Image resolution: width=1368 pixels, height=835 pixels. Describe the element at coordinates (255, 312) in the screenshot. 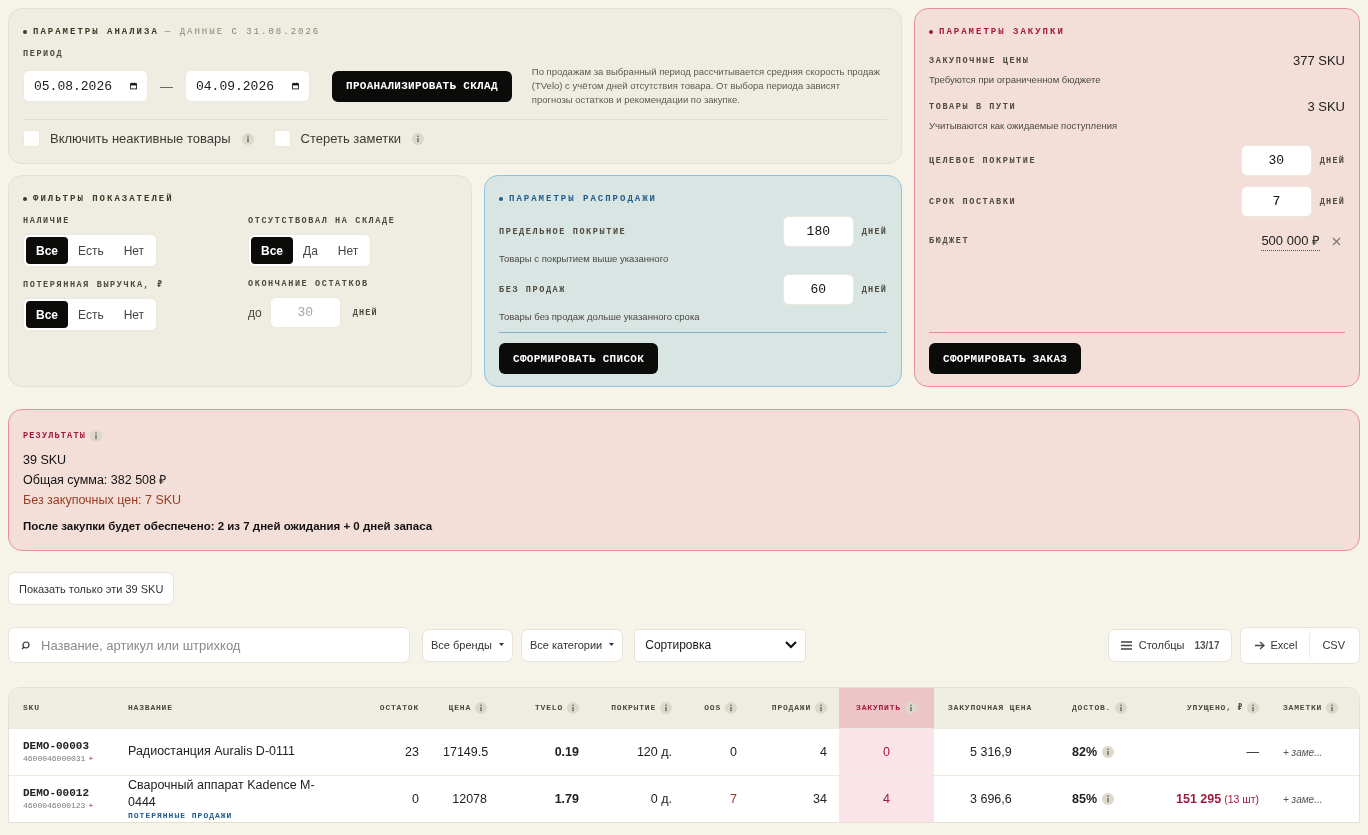

I see `prefix-text: до` at that location.